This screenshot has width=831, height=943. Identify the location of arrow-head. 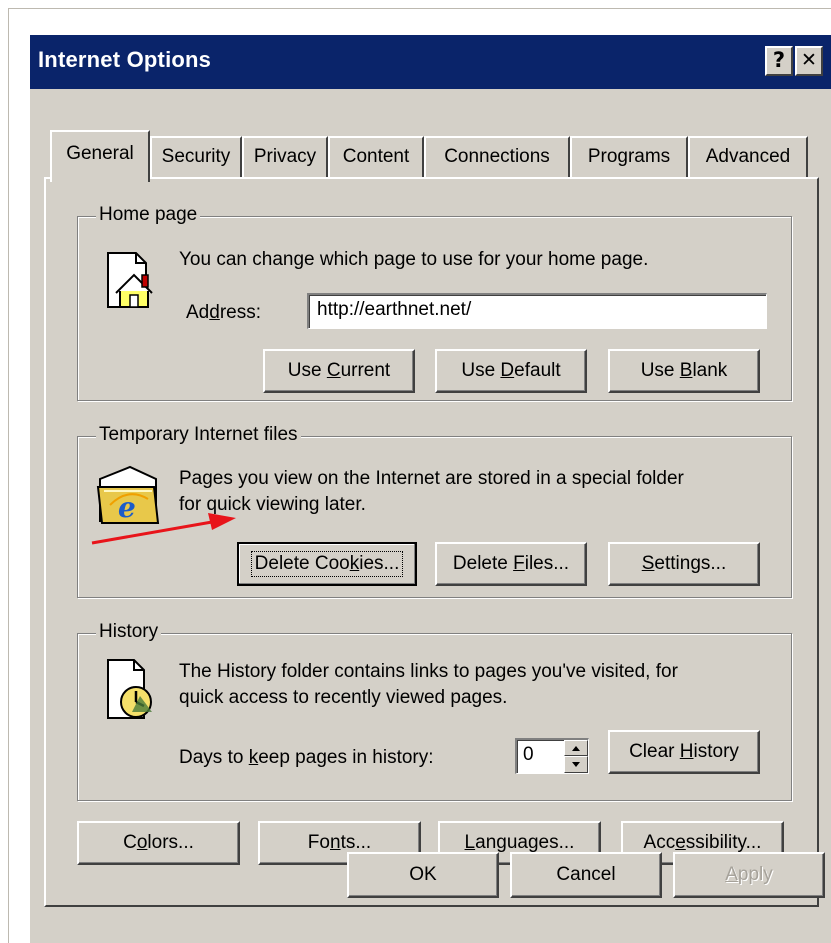
(222, 521).